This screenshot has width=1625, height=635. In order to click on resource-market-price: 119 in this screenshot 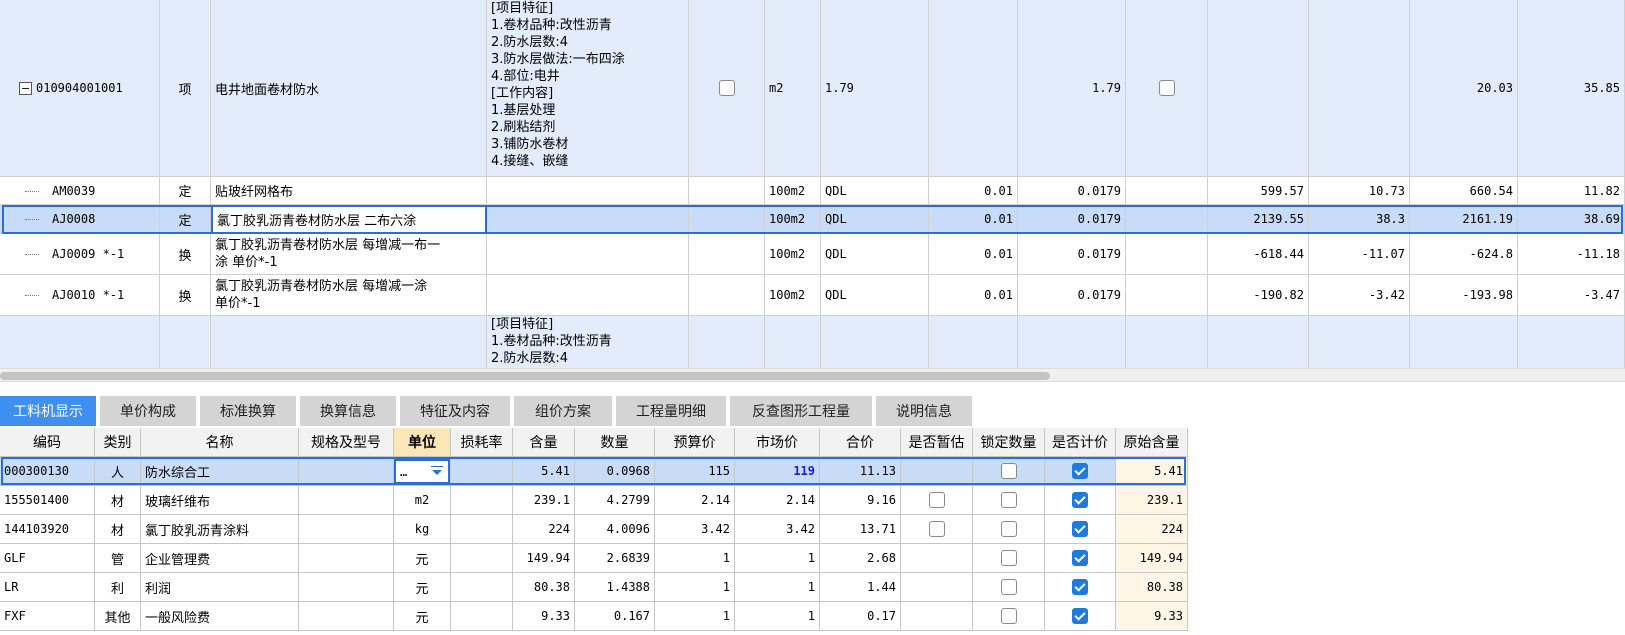, I will do `click(777, 471)`.